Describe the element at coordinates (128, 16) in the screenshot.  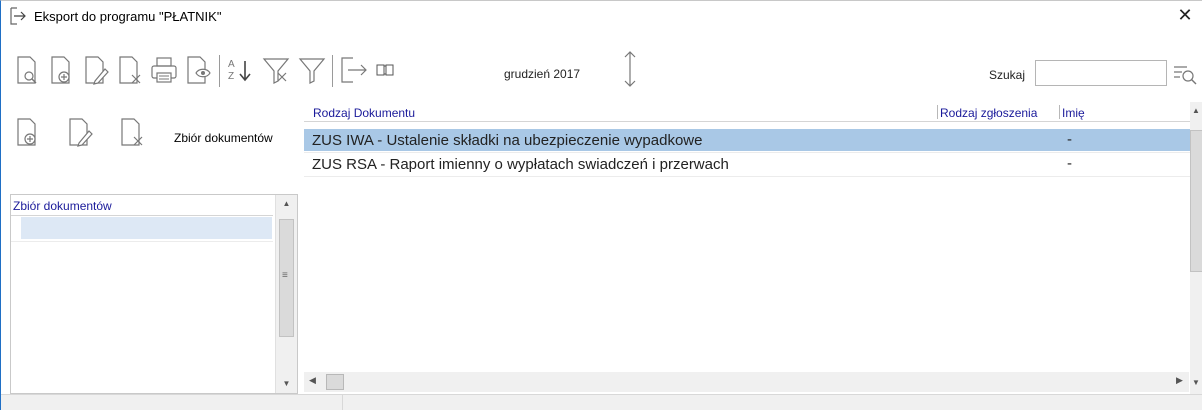
I see `window-title: Eksport do programu "PŁATNIK"` at that location.